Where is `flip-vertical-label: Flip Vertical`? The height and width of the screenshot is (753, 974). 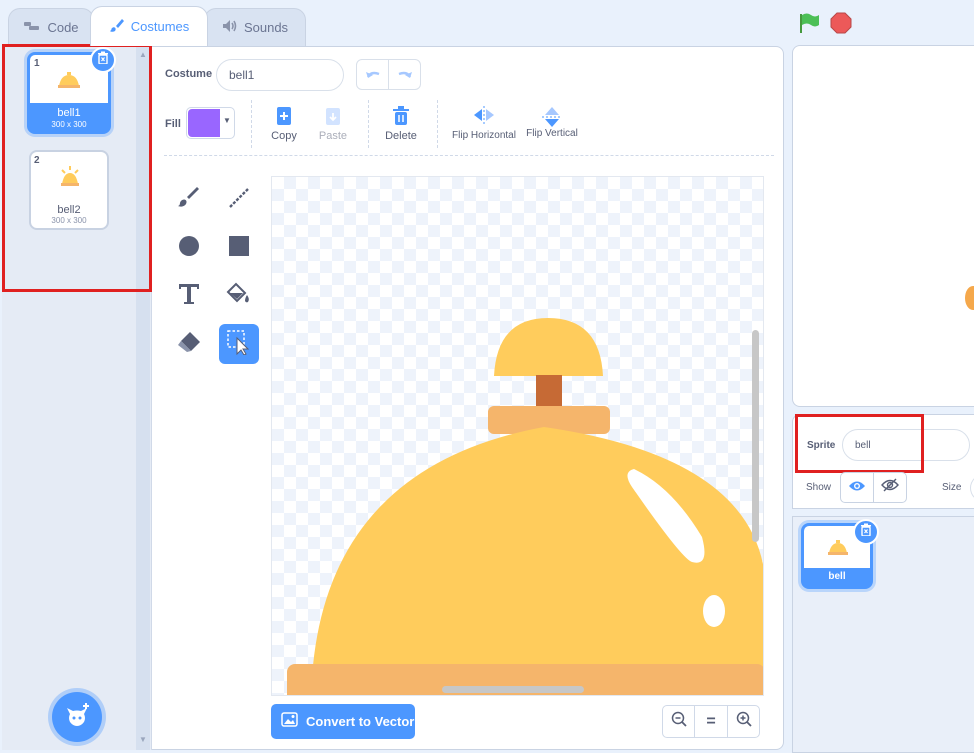 flip-vertical-label: Flip Vertical is located at coordinates (552, 133).